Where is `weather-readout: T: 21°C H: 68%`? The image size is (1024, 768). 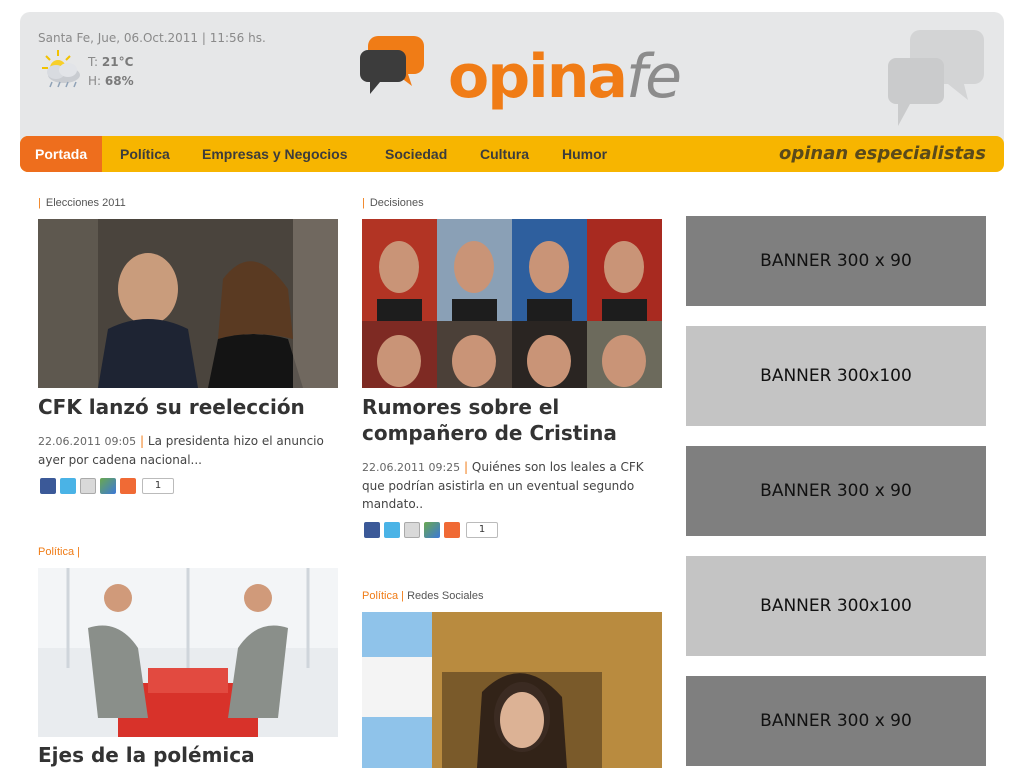 weather-readout: T: 21°C H: 68% is located at coordinates (111, 72).